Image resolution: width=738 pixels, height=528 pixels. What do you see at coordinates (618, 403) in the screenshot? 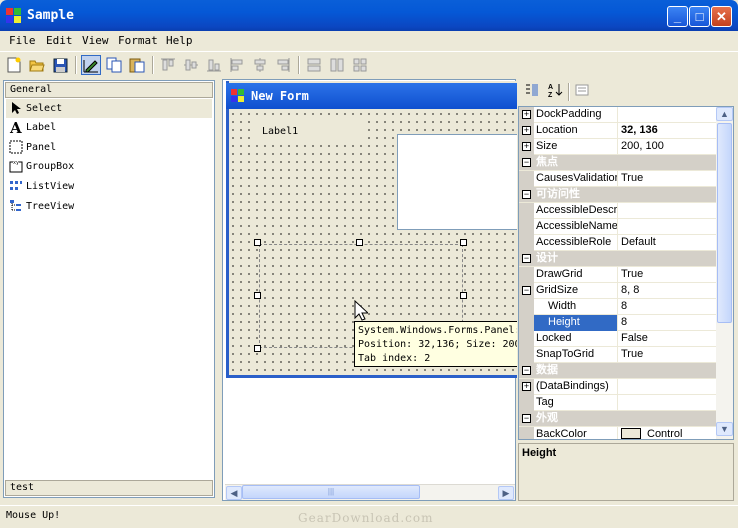
I see `property-row: Tag` at bounding box center [618, 403].